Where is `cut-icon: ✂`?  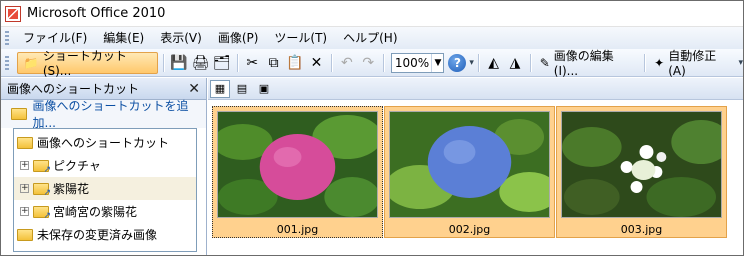
cut-icon: ✂ is located at coordinates (252, 63).